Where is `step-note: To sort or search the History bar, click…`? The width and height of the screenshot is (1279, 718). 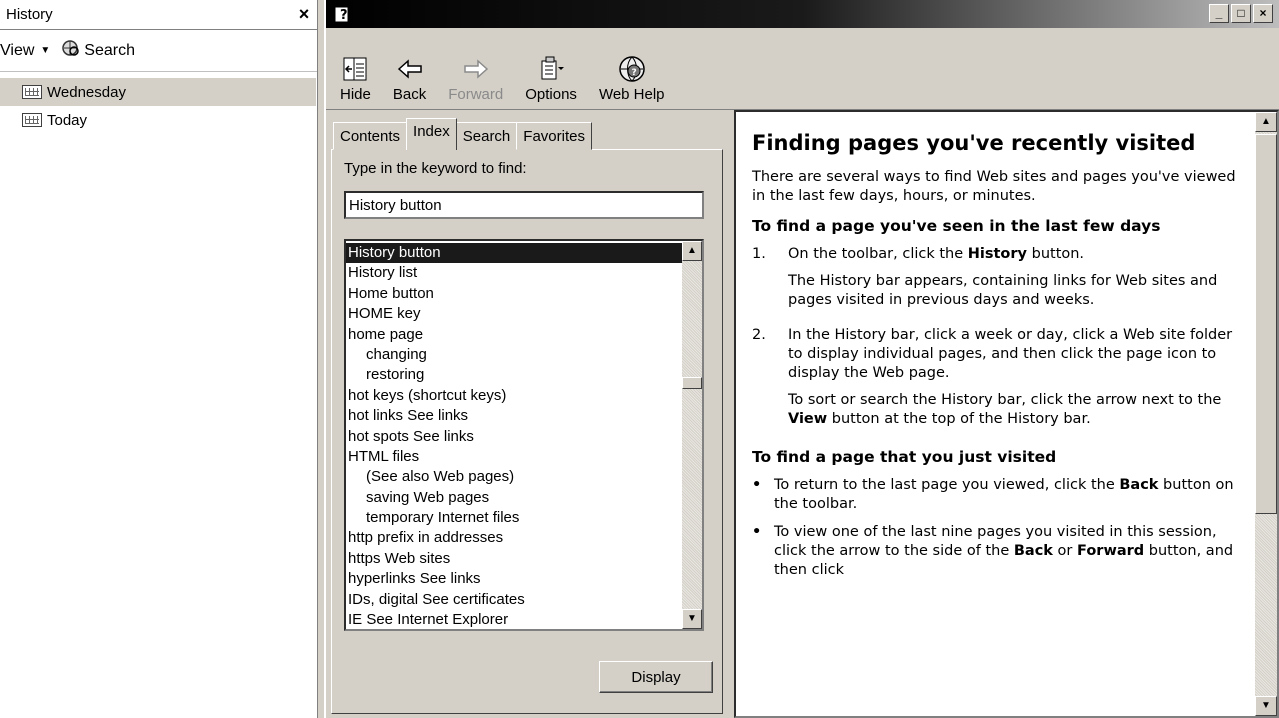
step-note: To sort or search the History bar, click… is located at coordinates (1005, 409).